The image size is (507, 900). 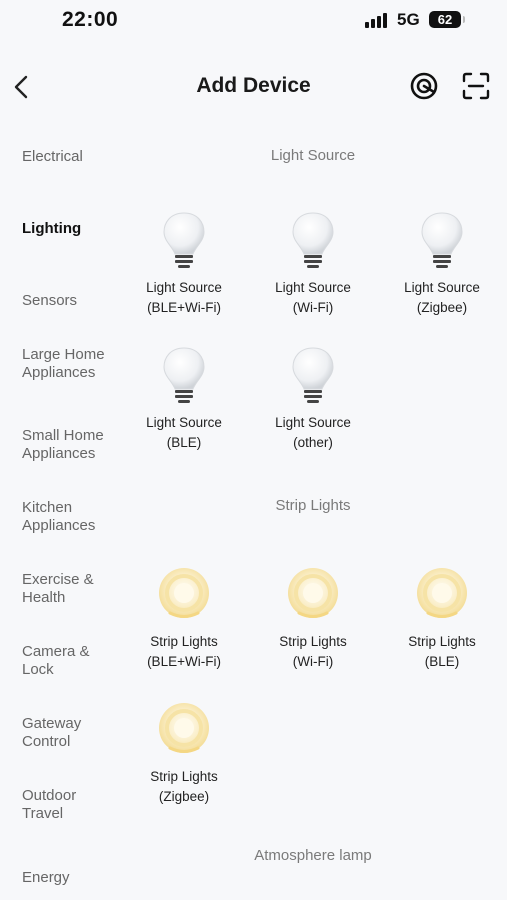 I want to click on radar-scan-icon, so click(x=424, y=86).